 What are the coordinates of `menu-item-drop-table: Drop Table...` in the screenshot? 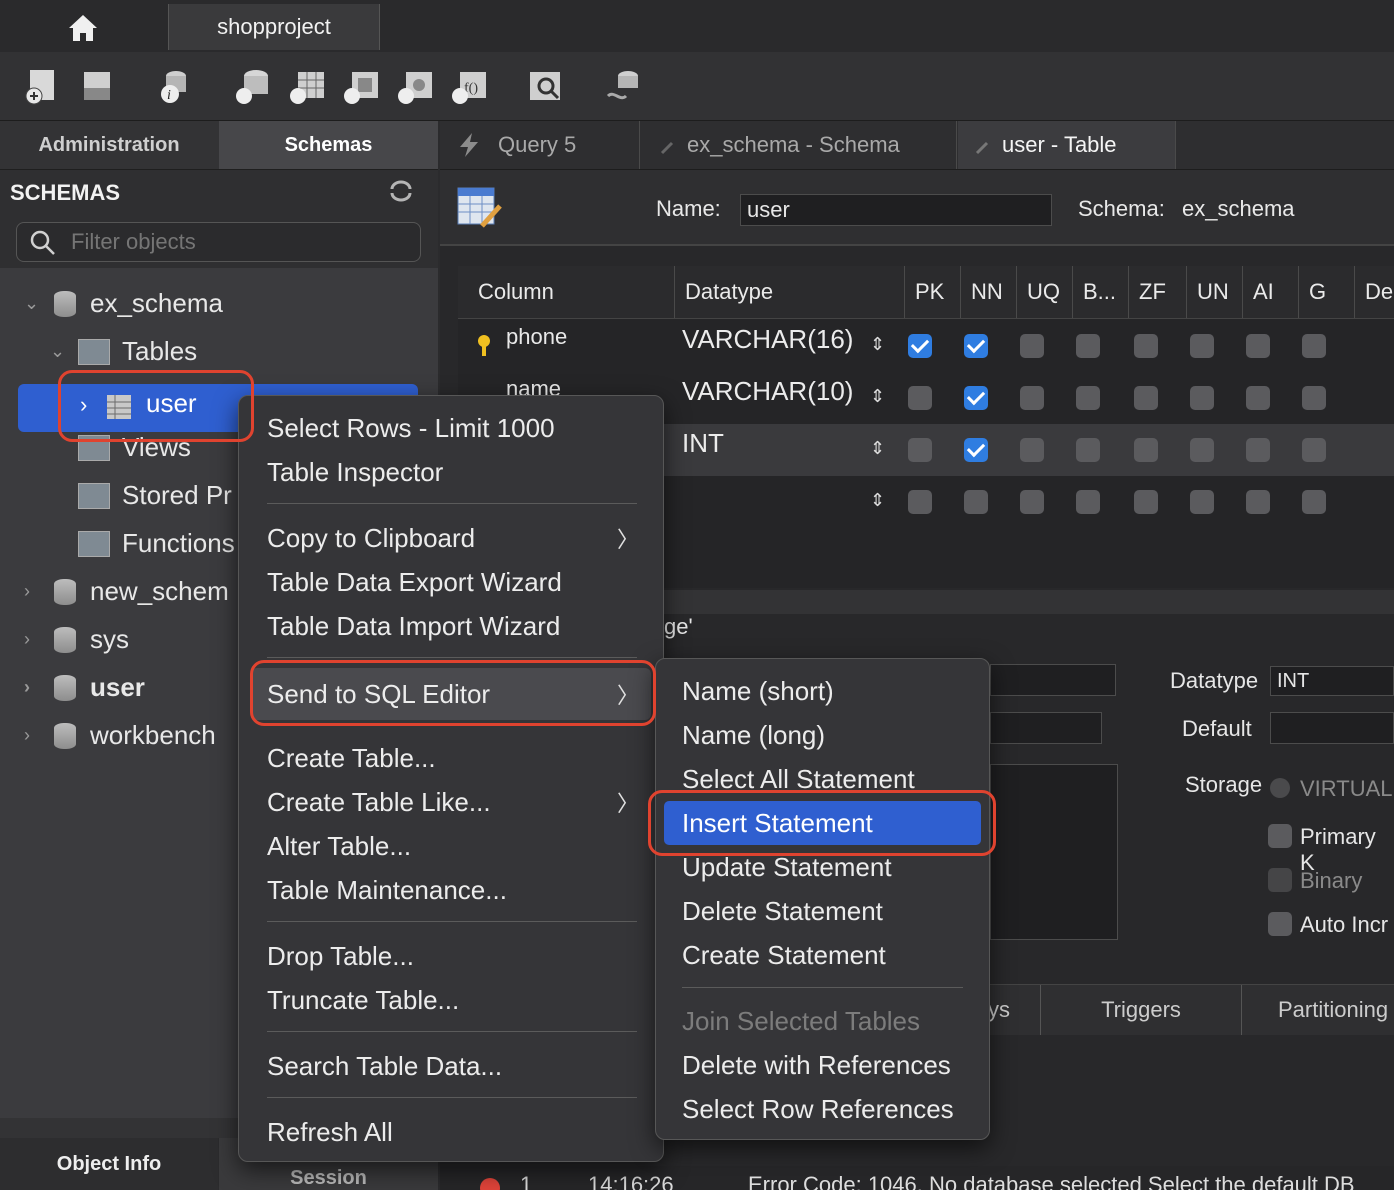 It's located at (451, 956).